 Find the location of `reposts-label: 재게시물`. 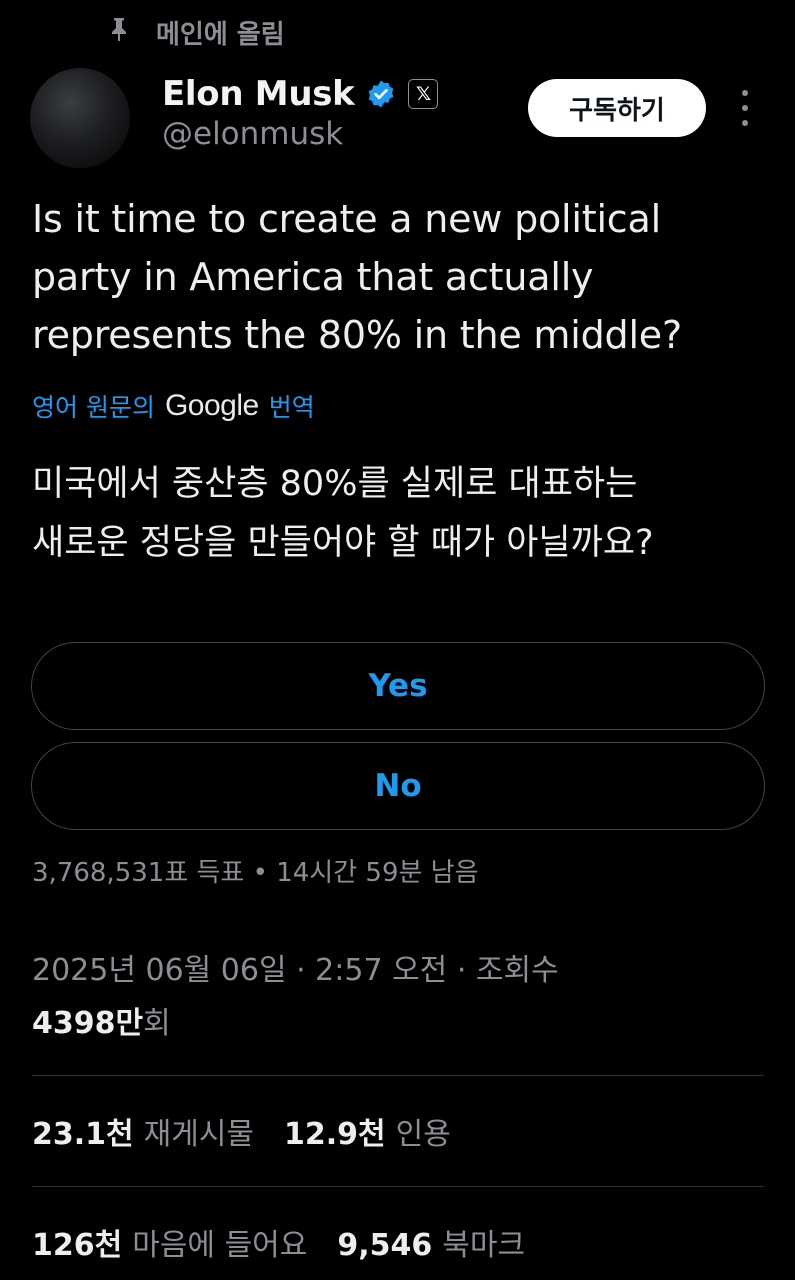

reposts-label: 재게시물 is located at coordinates (199, 1134).